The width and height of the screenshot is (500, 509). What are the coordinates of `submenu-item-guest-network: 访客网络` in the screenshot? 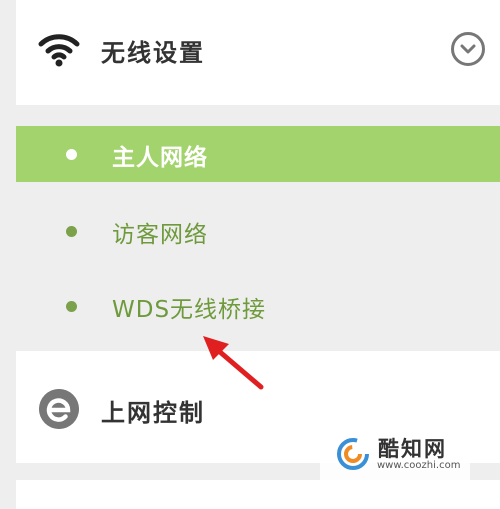 It's located at (258, 231).